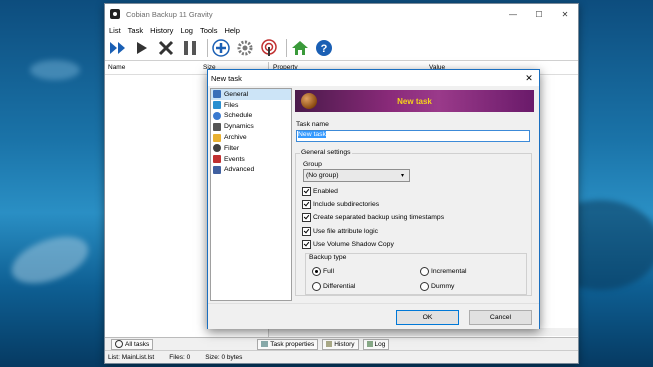 The width and height of the screenshot is (653, 367). I want to click on dialog-footer: OK Cancel, so click(373, 316).